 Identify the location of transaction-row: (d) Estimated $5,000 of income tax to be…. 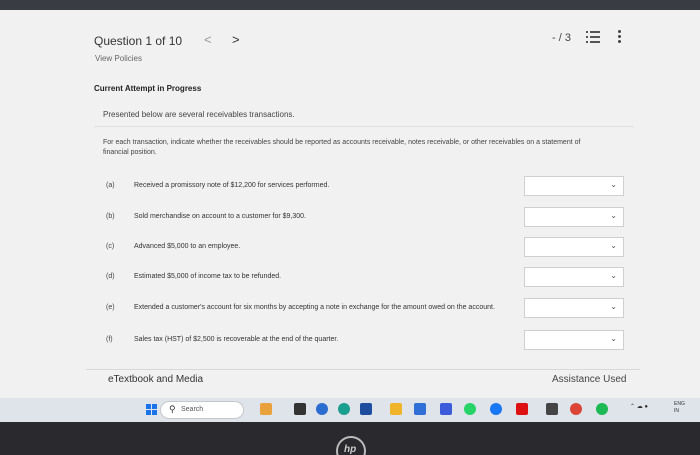
(364, 278).